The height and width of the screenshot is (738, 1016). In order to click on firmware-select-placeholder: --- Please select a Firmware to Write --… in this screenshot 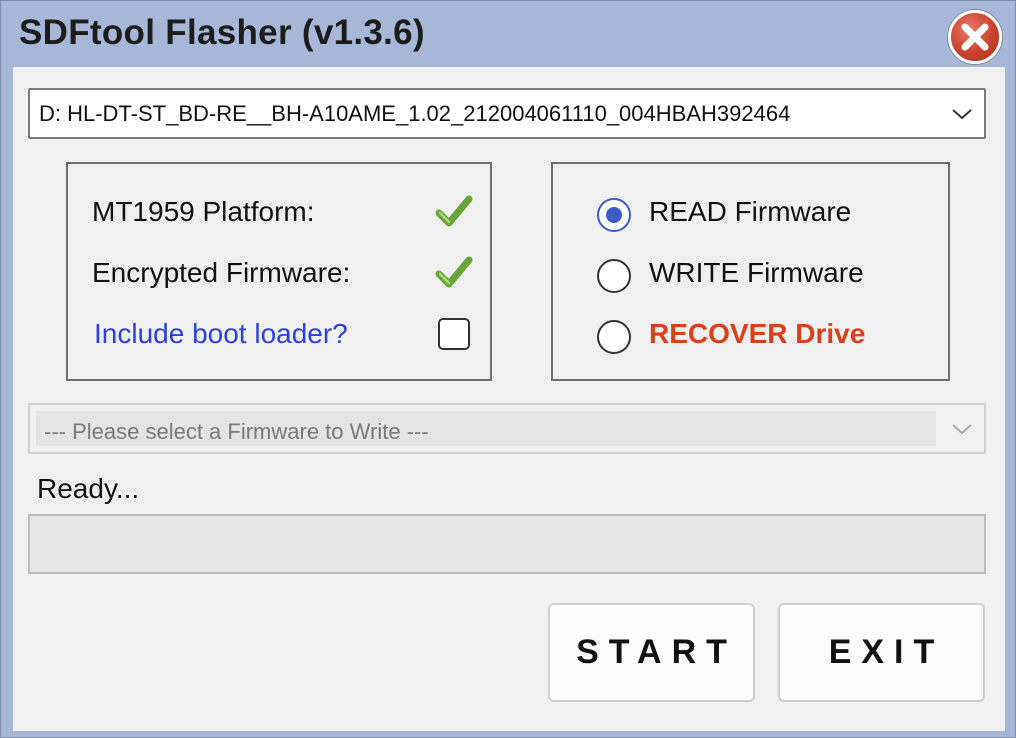, I will do `click(236, 431)`.